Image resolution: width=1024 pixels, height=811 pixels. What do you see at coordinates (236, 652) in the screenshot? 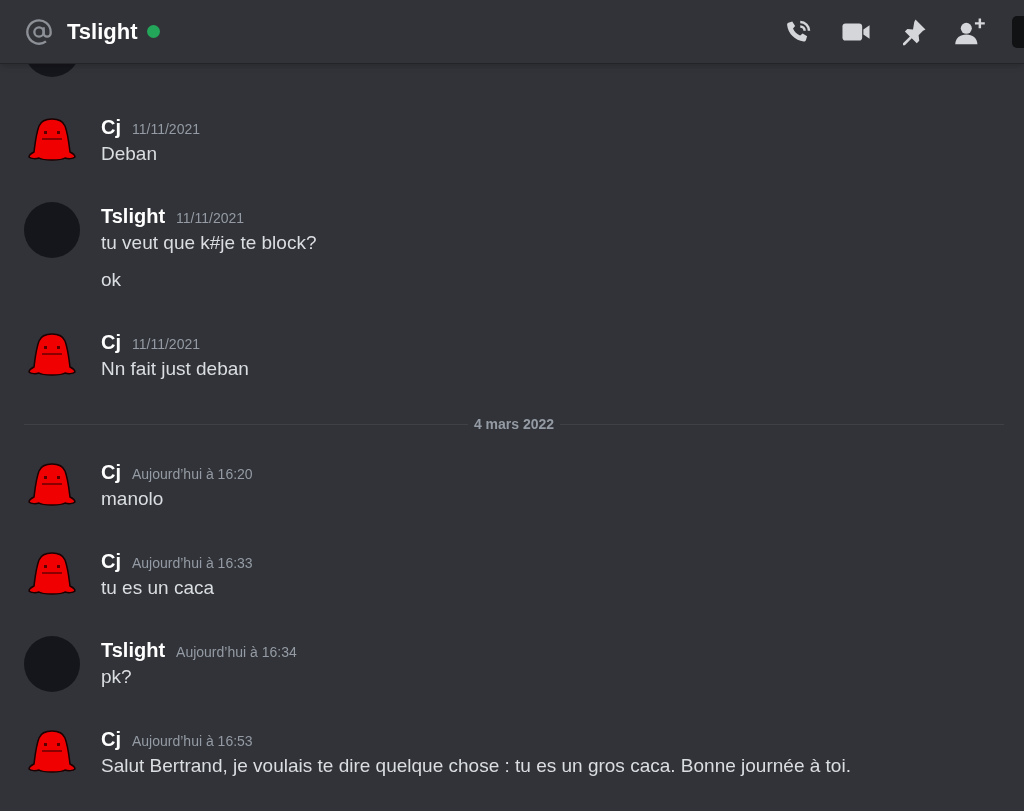
I see `timestamp: Aujourd’hui à 16:34` at bounding box center [236, 652].